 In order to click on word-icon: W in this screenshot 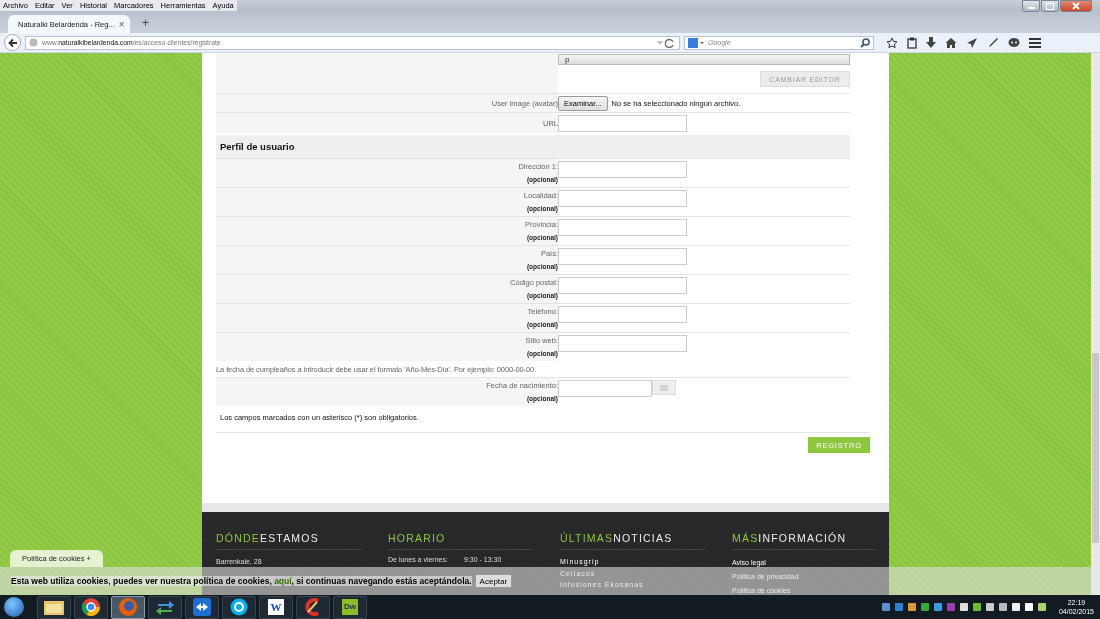, I will do `click(276, 607)`.